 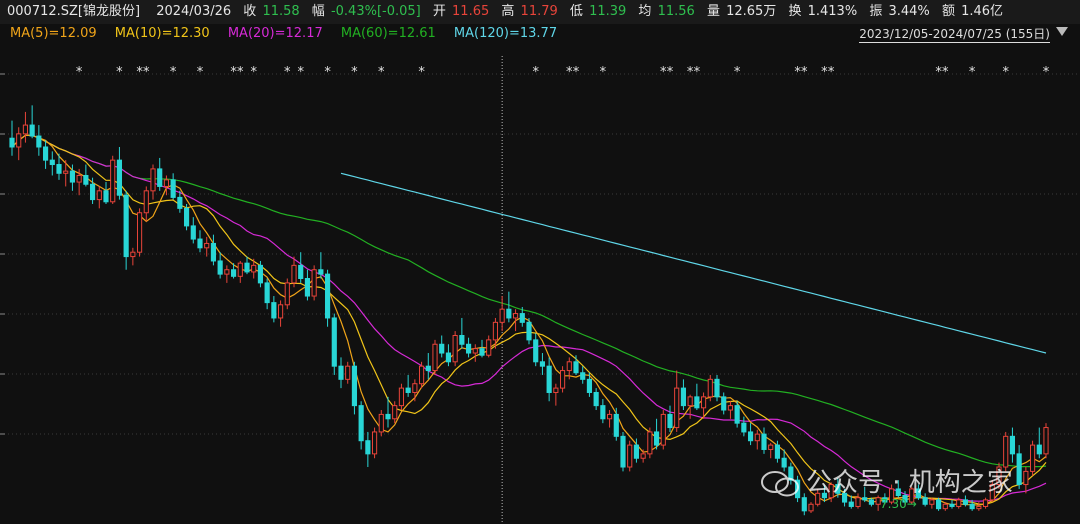 I want to click on chevron-down-icon, so click(x=1062, y=31).